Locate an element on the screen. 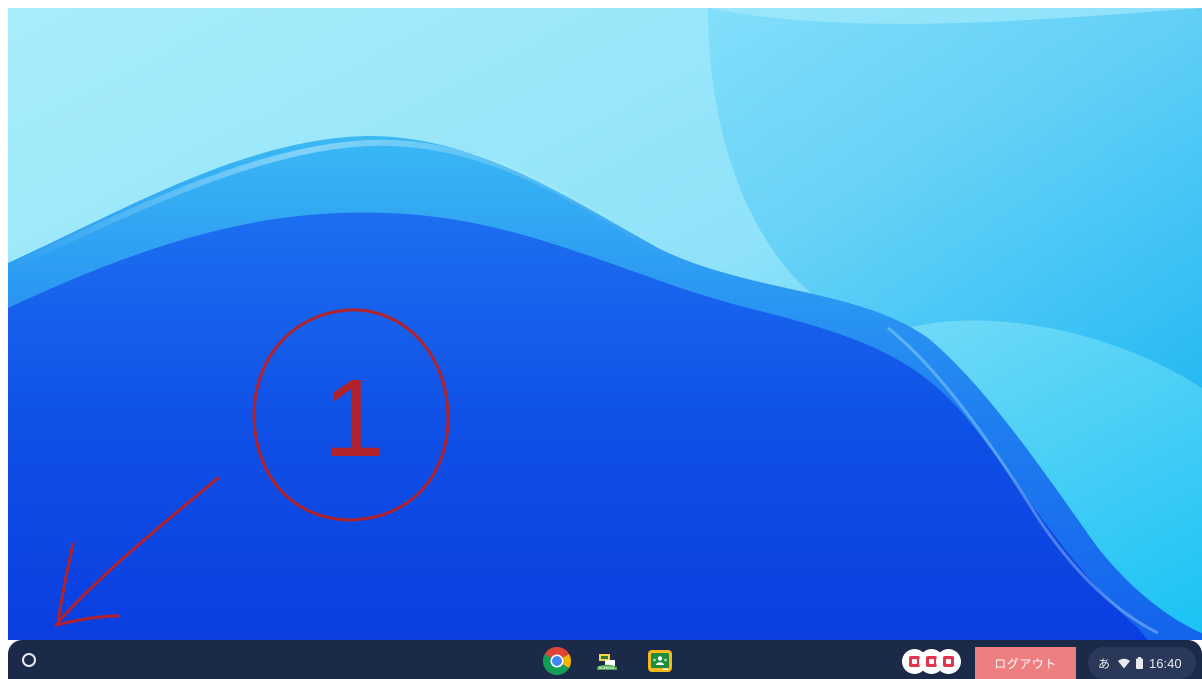 This screenshot has height=679, width=1202. classroom-app-button is located at coordinates (660, 661).